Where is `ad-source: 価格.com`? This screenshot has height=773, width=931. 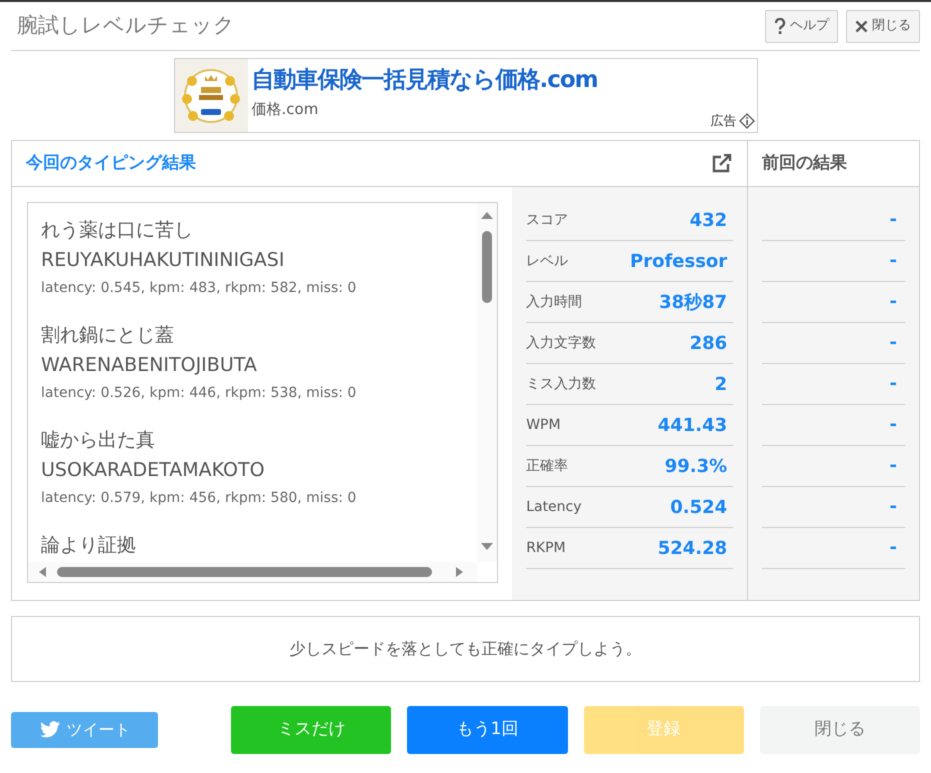
ad-source: 価格.com is located at coordinates (286, 109).